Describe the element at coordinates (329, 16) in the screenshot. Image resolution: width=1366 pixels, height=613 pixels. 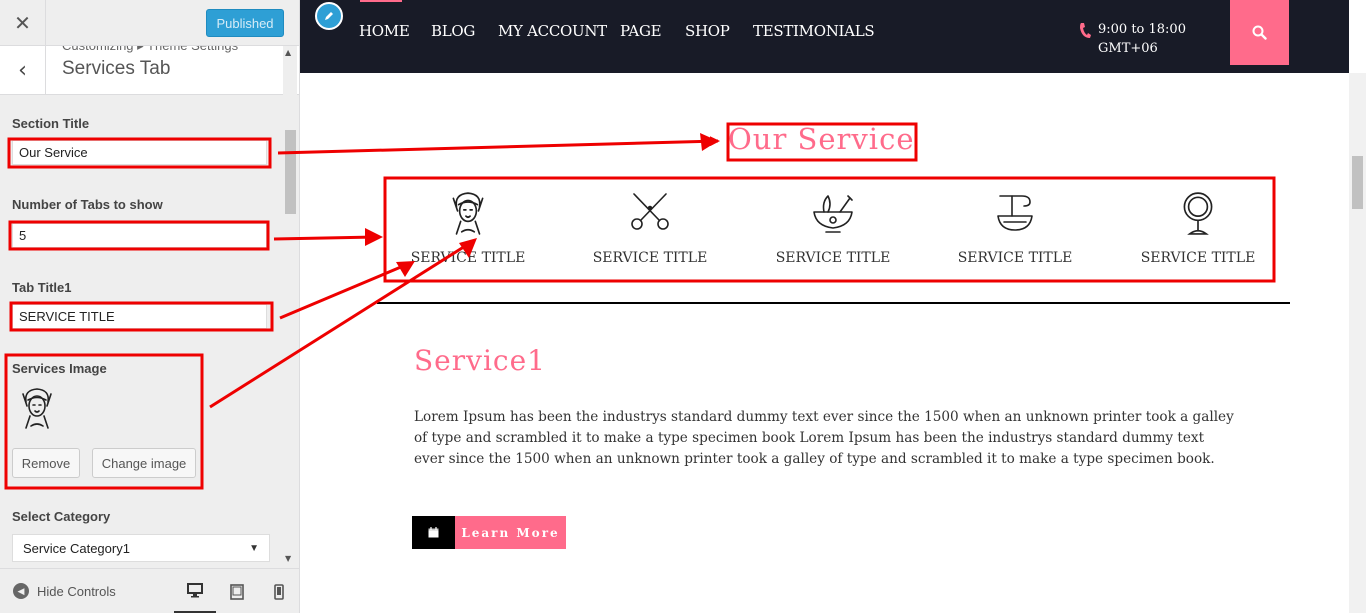
I see `edit-pencil-icon` at that location.